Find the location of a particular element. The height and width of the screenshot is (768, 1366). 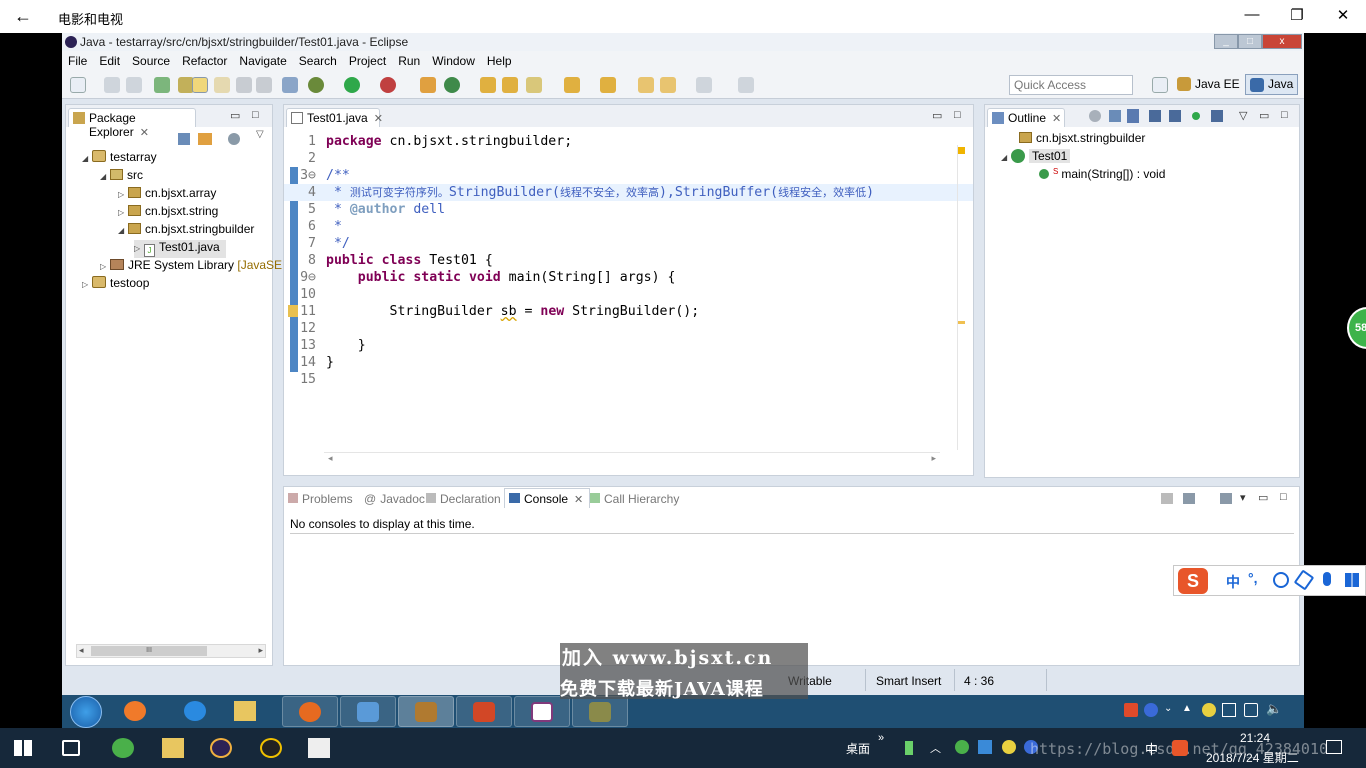

warning-icon is located at coordinates (293, 311).